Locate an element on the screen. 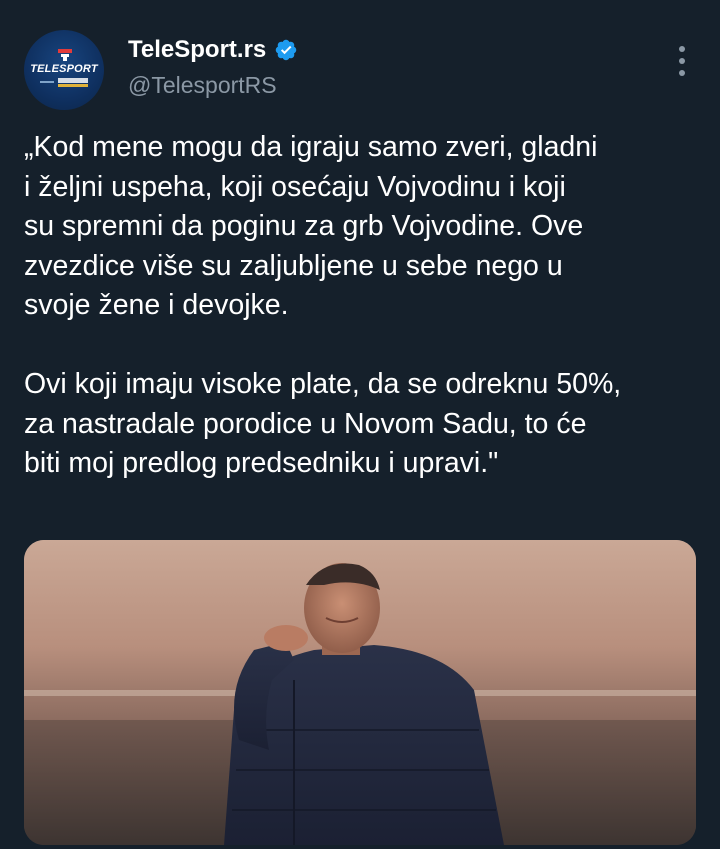  author-name-row: TeleSport.rs is located at coordinates (213, 50).